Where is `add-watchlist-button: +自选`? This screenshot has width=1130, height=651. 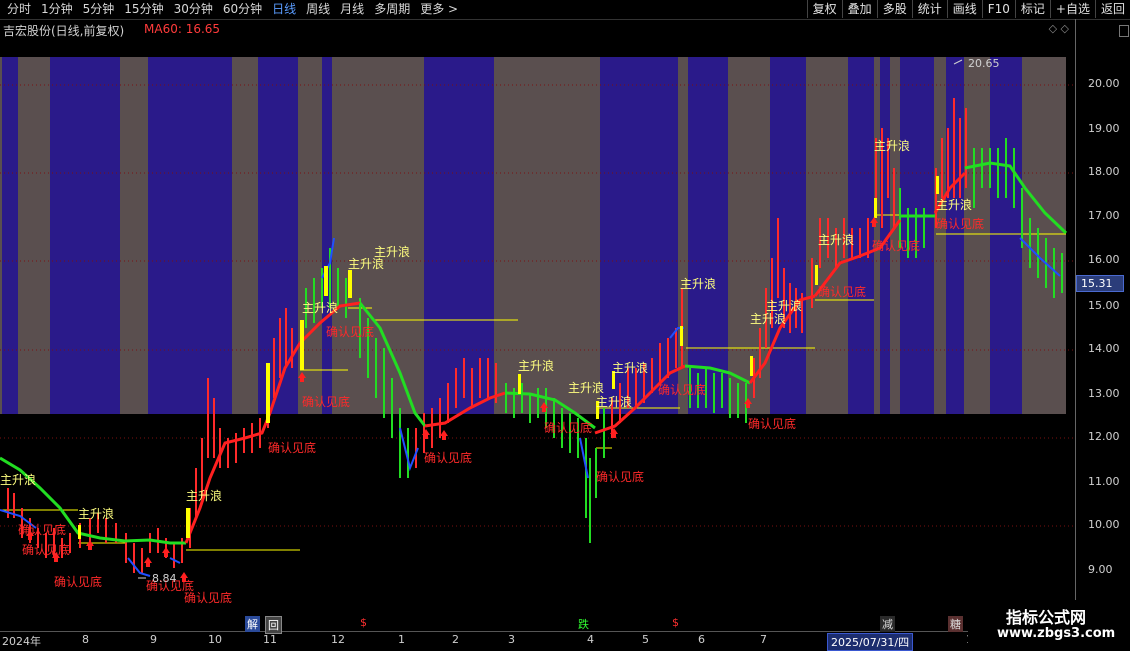 add-watchlist-button: +自选 is located at coordinates (1072, 9).